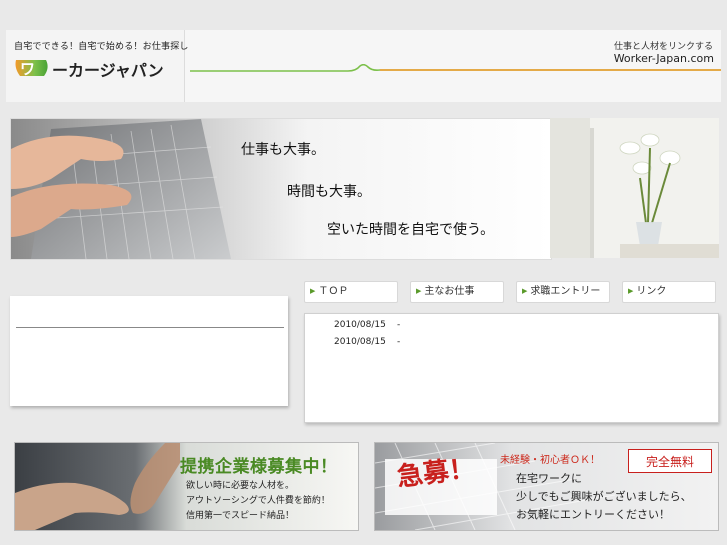  Describe the element at coordinates (101, 47) in the screenshot. I see `logo-tagline: 自宅でできる！自宅で始める！お仕事探し` at that location.